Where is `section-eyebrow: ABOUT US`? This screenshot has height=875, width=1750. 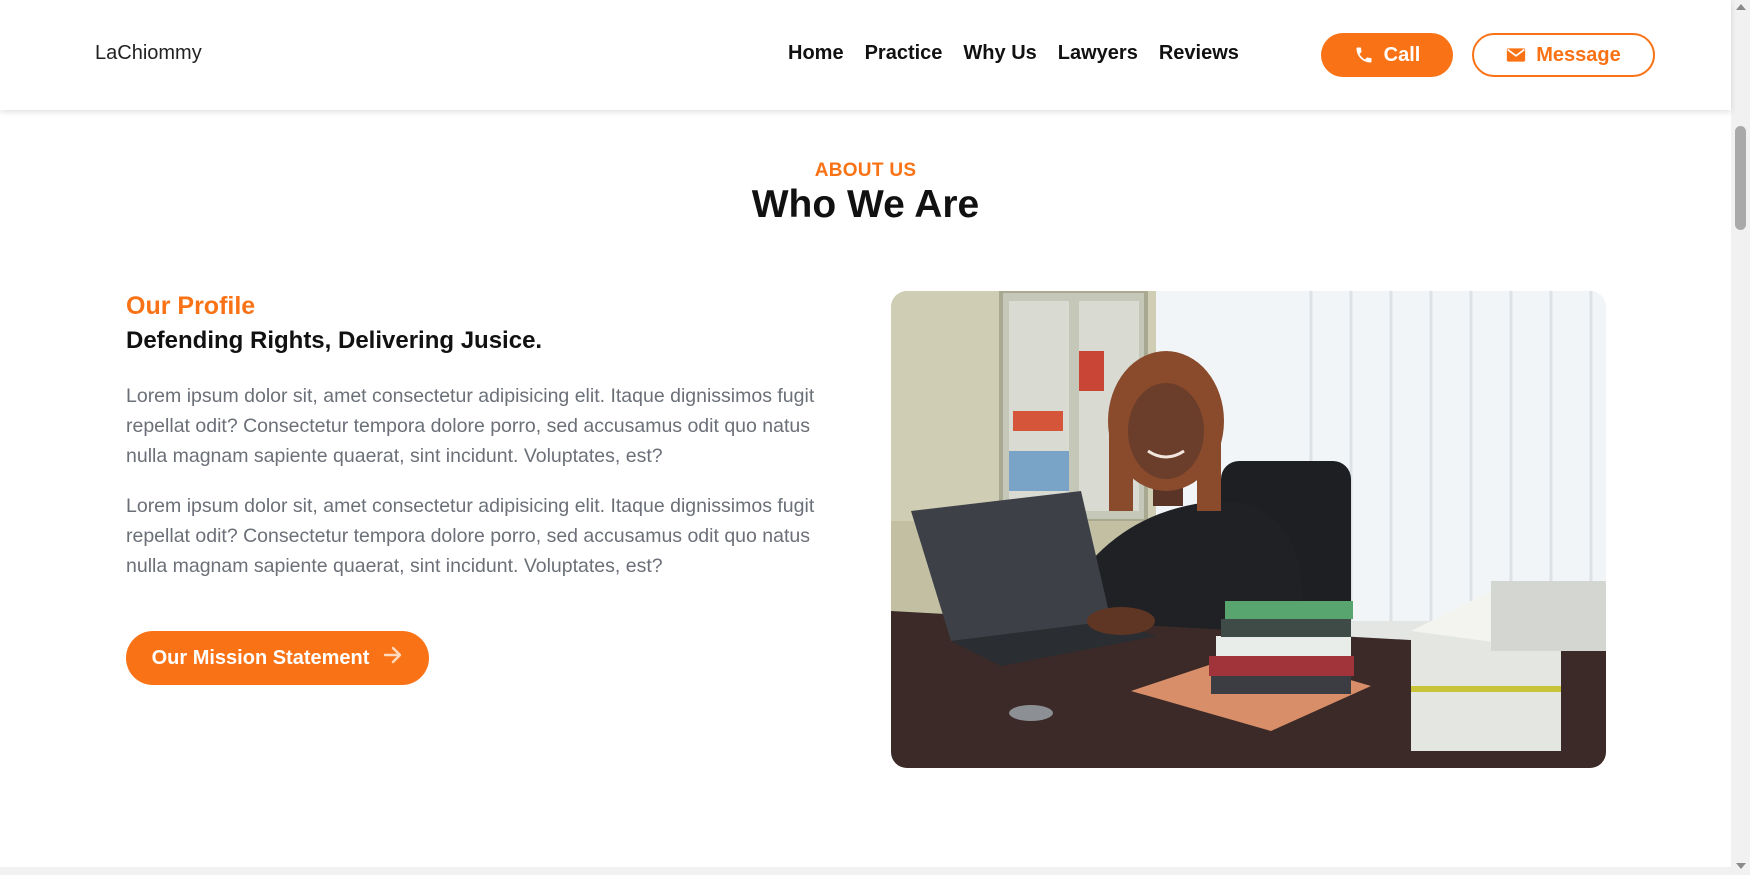
section-eyebrow: ABOUT US is located at coordinates (865, 170).